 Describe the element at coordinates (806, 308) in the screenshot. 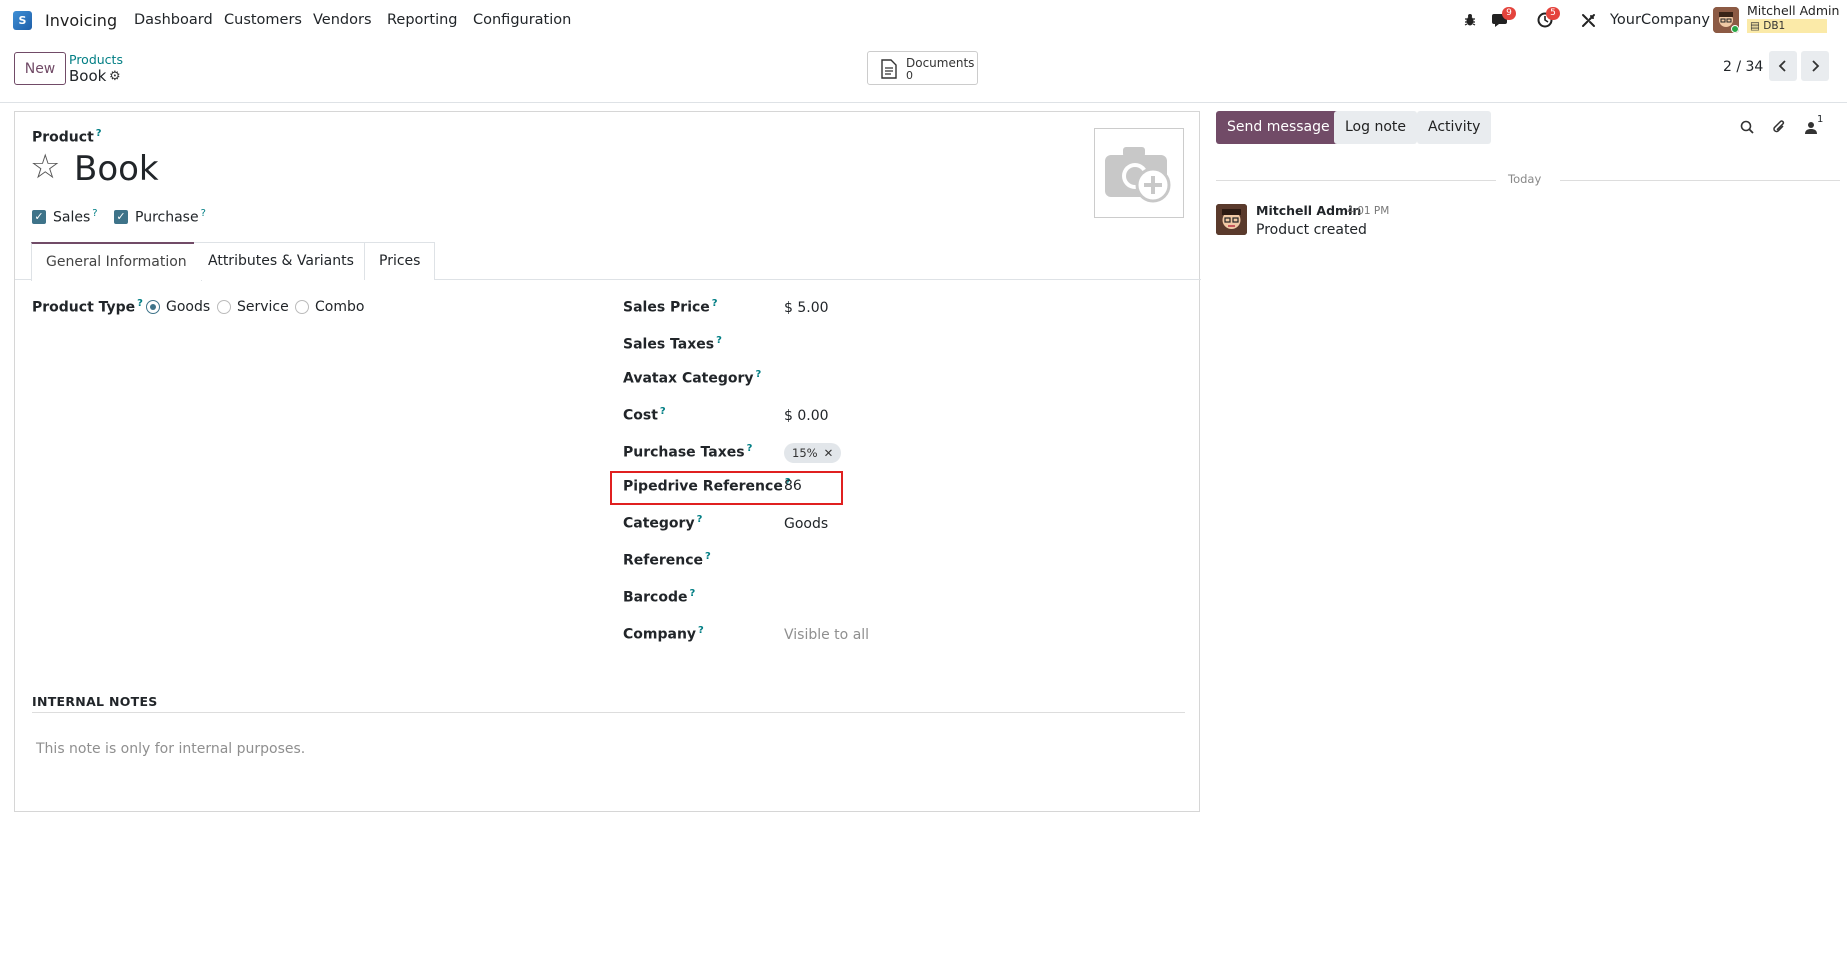

I see `sales-price-input: $ 5.00` at that location.